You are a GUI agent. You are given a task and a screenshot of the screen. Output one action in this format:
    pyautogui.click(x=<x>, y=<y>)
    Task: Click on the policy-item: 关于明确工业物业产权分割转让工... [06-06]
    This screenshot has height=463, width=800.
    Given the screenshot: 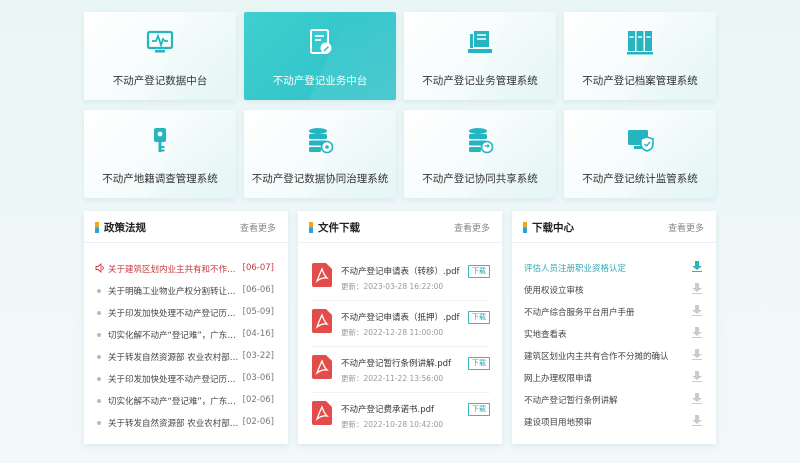 What is the action you would take?
    pyautogui.click(x=185, y=291)
    